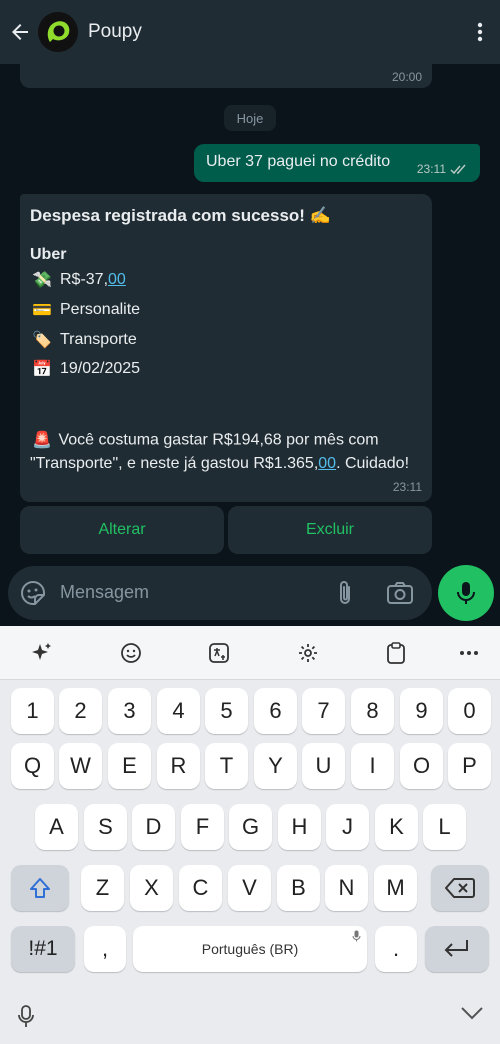  What do you see at coordinates (469, 766) in the screenshot?
I see `key-p: P` at bounding box center [469, 766].